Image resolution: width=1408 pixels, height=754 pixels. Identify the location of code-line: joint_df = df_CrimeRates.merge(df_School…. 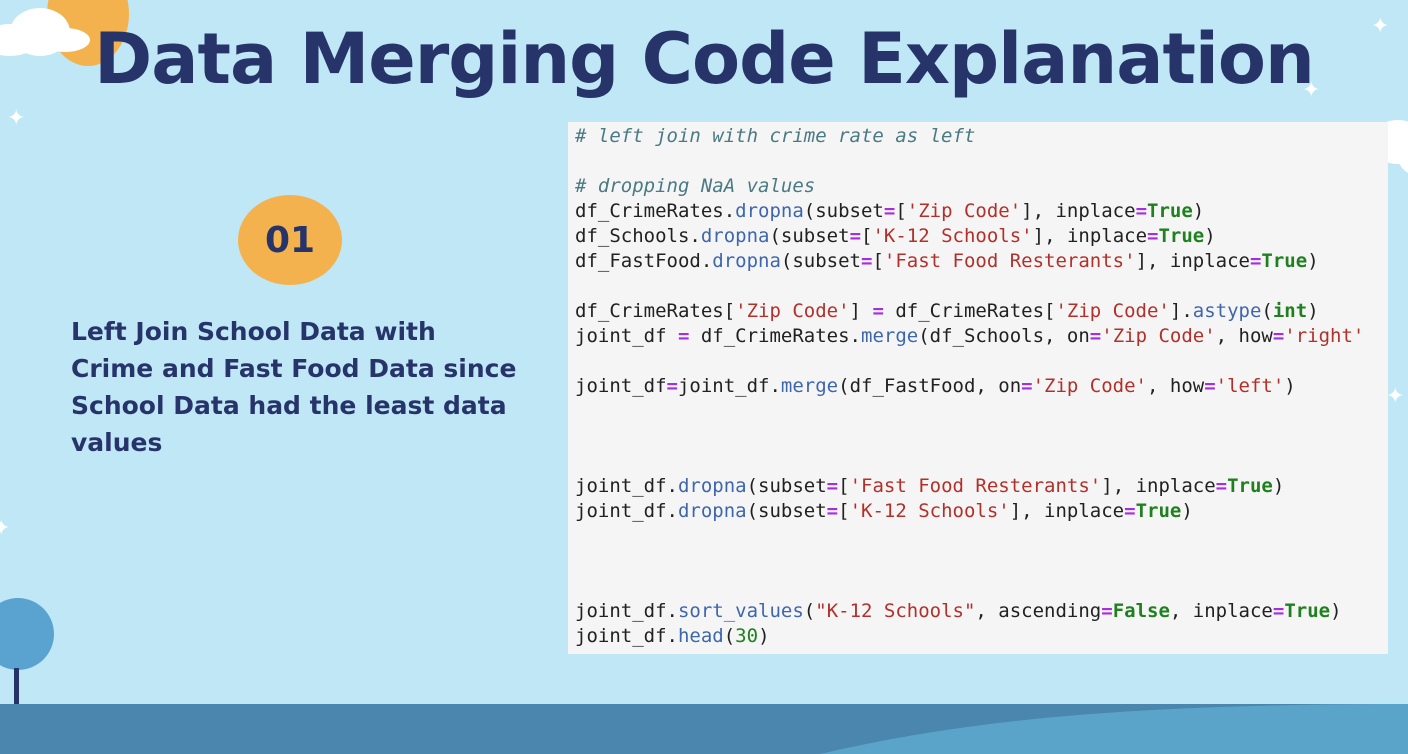
(970, 336).